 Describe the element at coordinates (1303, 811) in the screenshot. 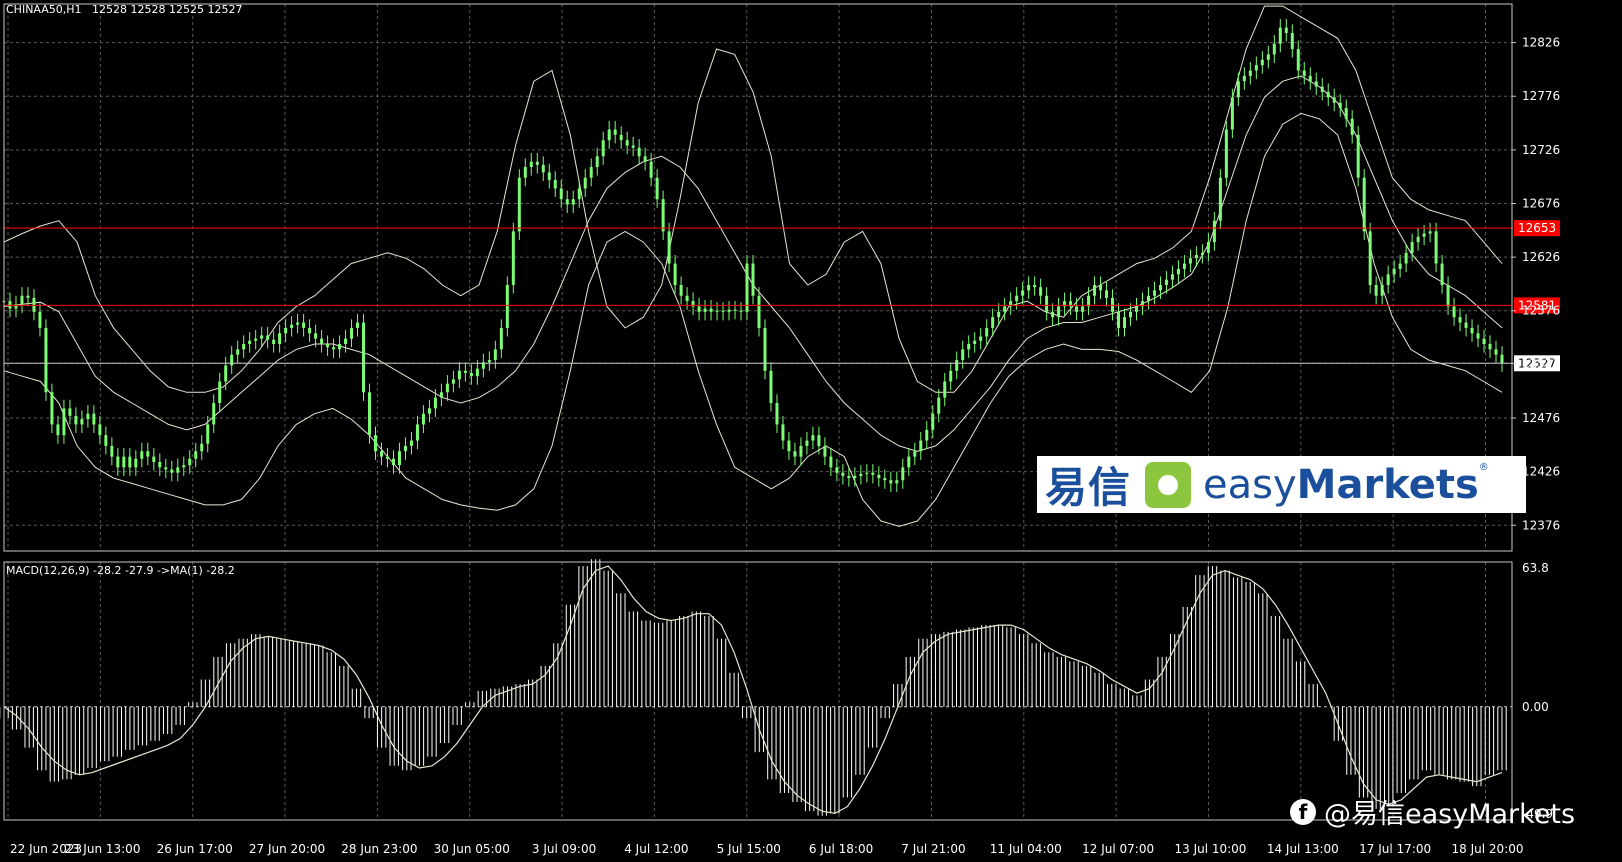

I see `facebook-icon: f` at that location.